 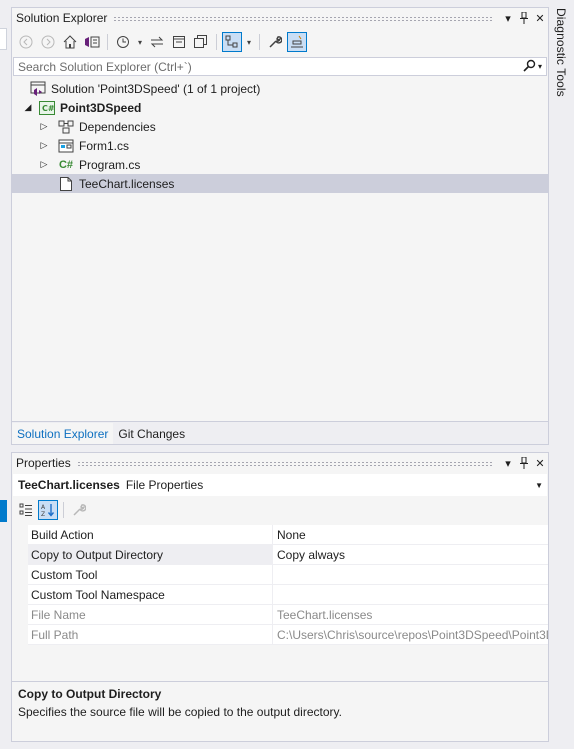 What do you see at coordinates (249, 42) in the screenshot?
I see `filter-dropdown-icon-2: ▾` at bounding box center [249, 42].